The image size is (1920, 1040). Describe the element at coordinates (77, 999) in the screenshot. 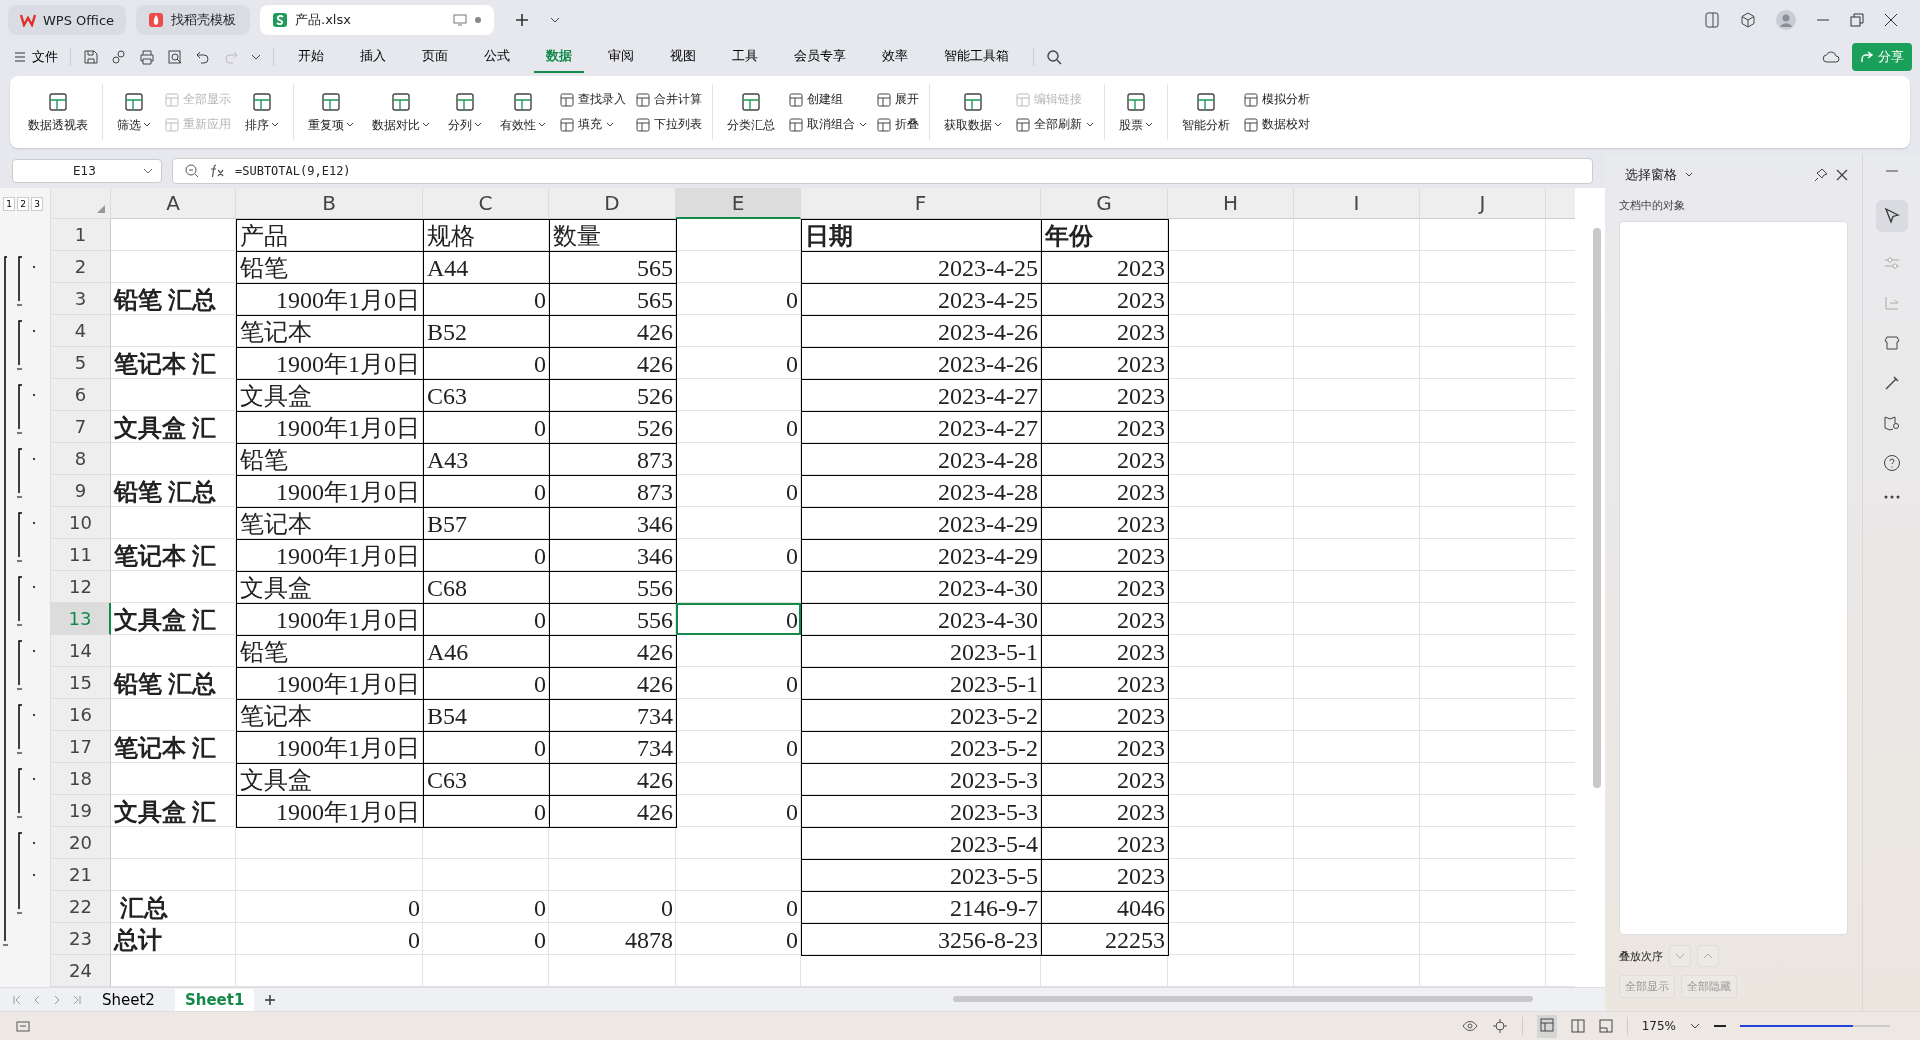

I see `last-sheet-icon` at that location.